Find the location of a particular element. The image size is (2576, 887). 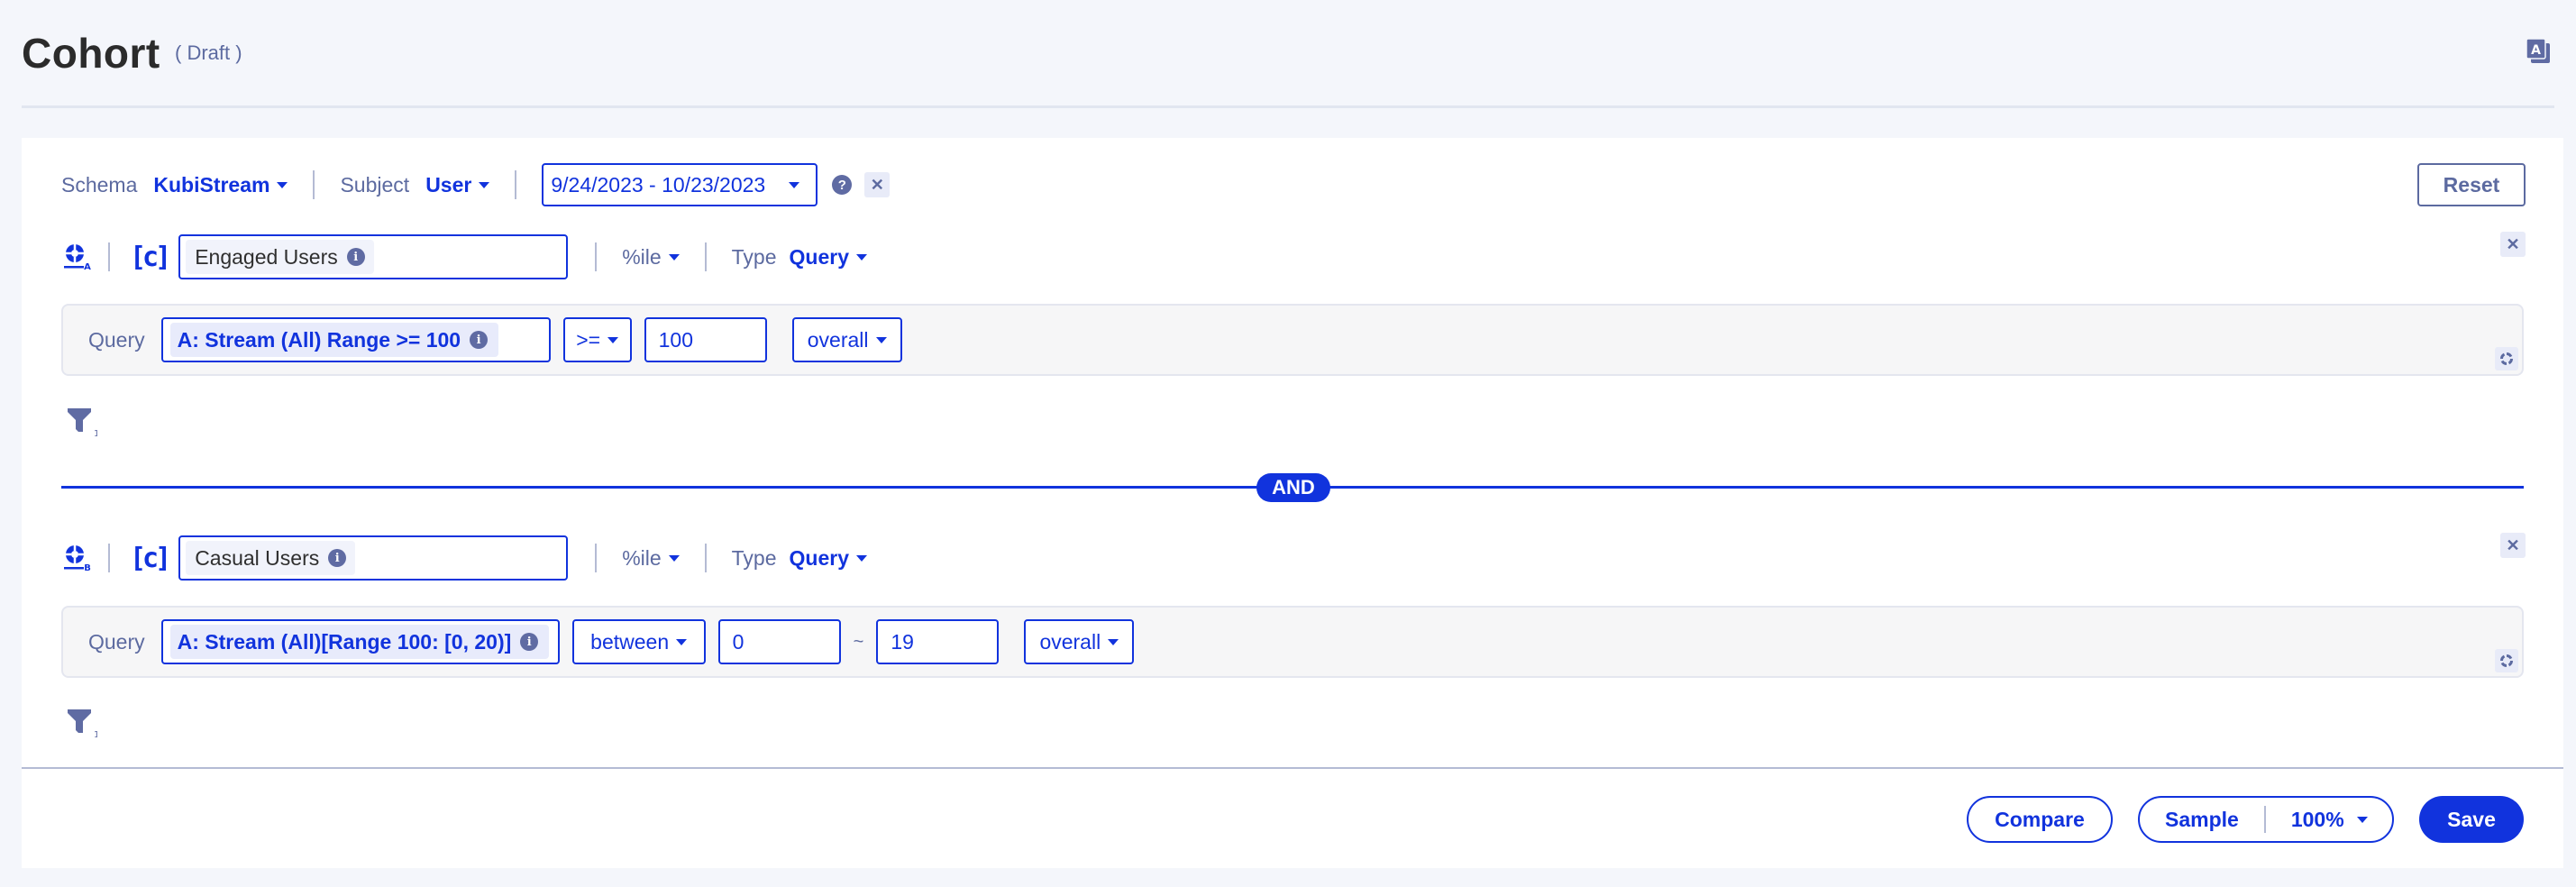

operator-select: between is located at coordinates (638, 641).